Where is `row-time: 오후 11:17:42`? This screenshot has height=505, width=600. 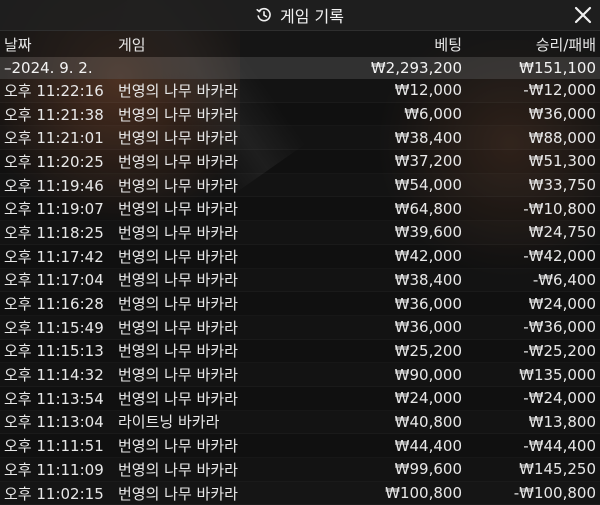 row-time: 오후 11:17:42 is located at coordinates (54, 256).